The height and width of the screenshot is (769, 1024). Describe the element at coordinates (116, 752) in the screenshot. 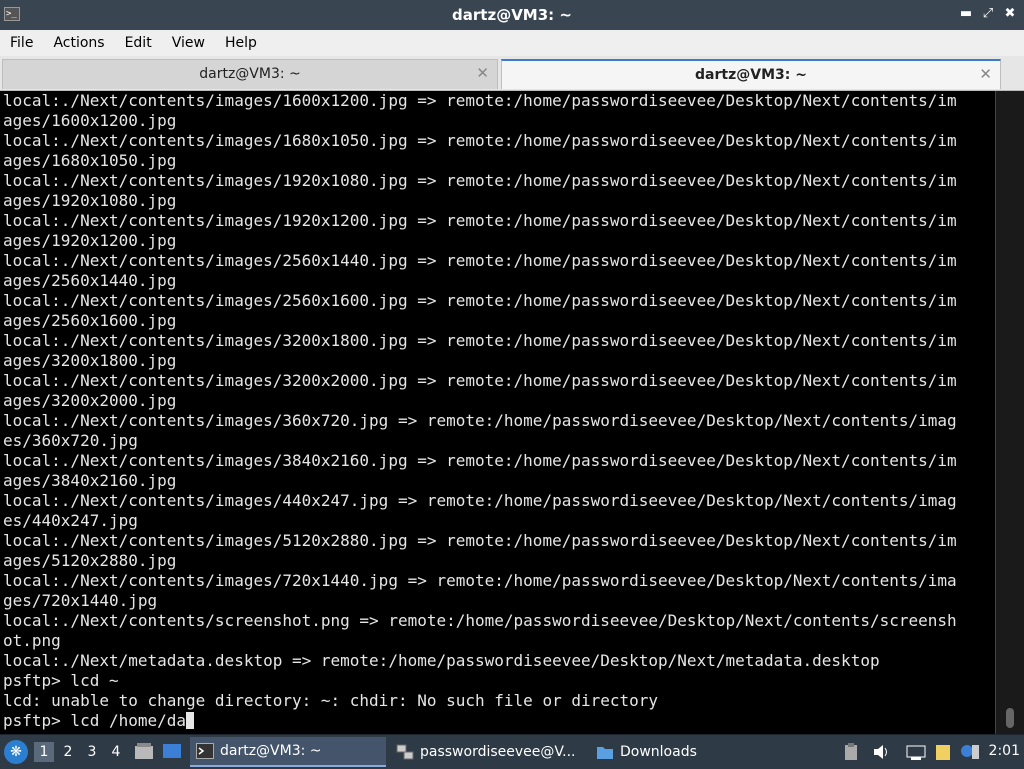

I see `workspace-4: 4` at that location.